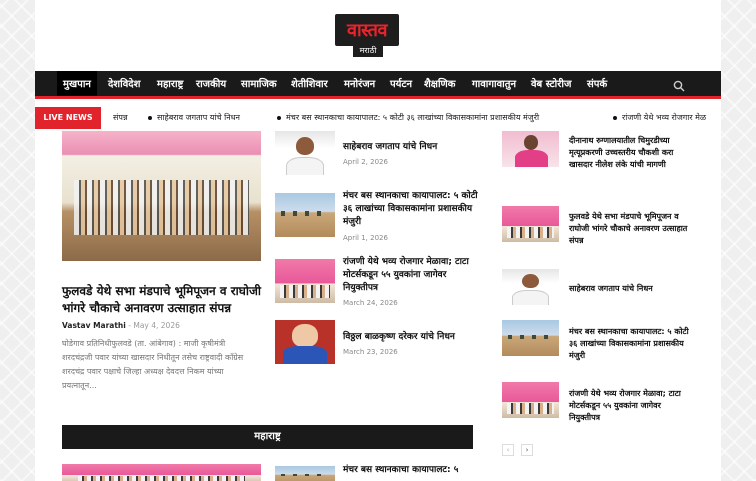 This screenshot has height=481, width=756. What do you see at coordinates (365, 162) in the screenshot?
I see `article-date: April 2, 2026` at bounding box center [365, 162].